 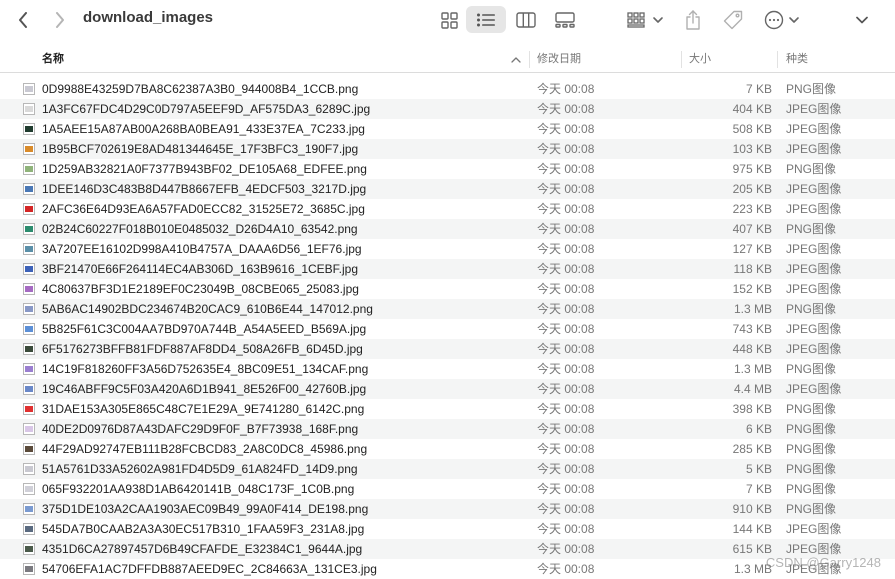 What do you see at coordinates (700, 59) in the screenshot?
I see `column-size-header: 大小` at bounding box center [700, 59].